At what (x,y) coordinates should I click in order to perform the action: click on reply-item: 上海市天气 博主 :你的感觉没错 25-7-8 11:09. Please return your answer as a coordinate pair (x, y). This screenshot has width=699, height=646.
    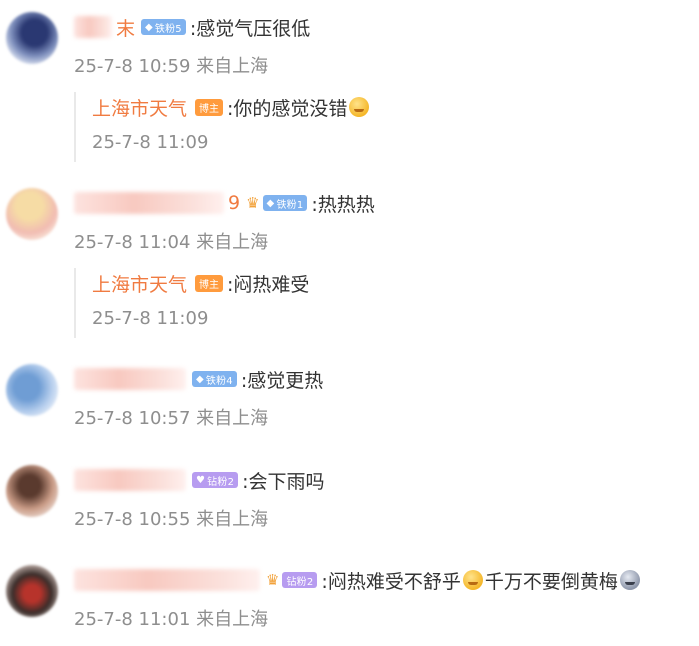
    Looking at the image, I should click on (375, 127).